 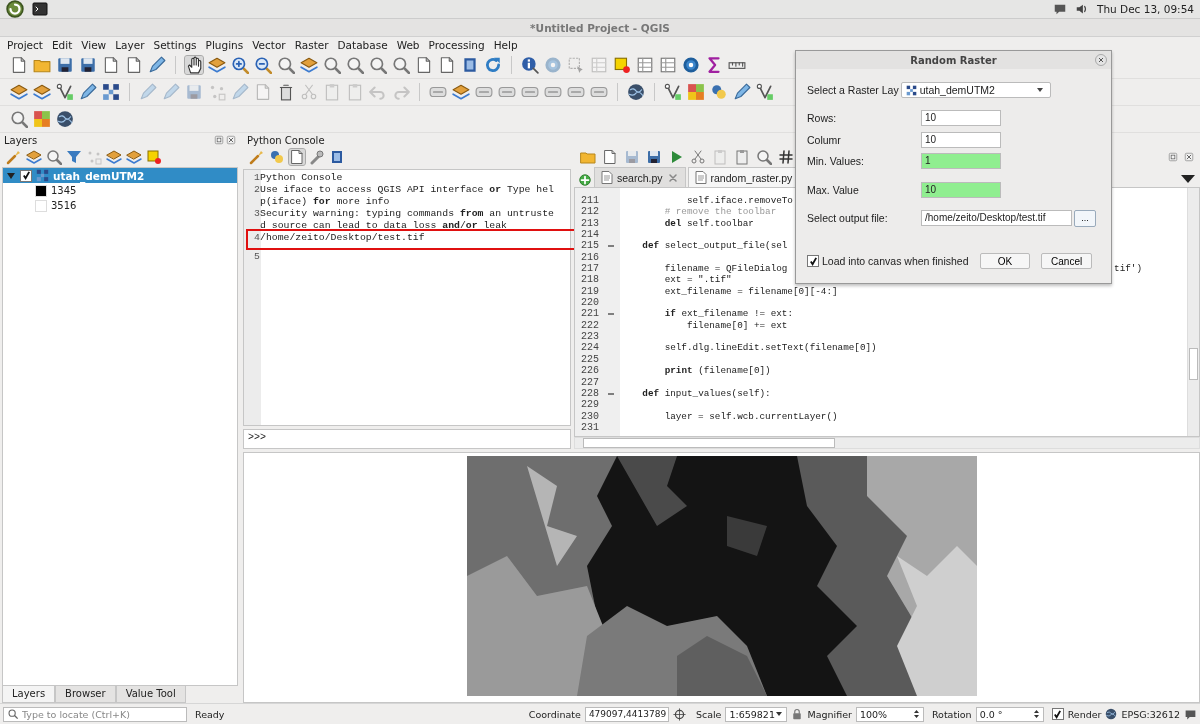 What do you see at coordinates (470, 65) in the screenshot?
I see `book-icon` at bounding box center [470, 65].